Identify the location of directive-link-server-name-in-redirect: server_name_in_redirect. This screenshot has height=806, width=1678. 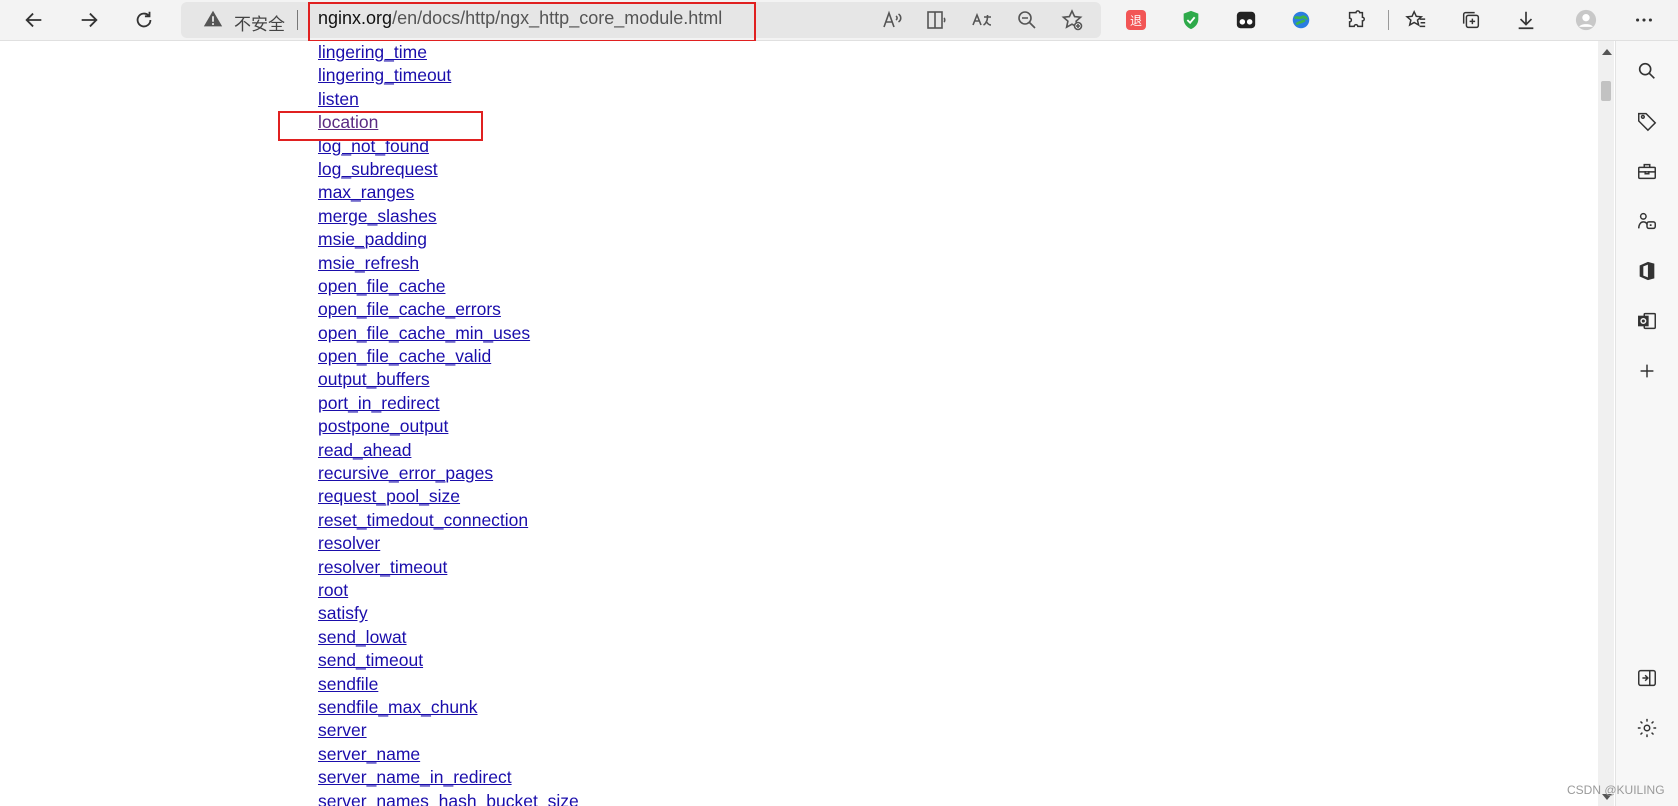
(415, 777).